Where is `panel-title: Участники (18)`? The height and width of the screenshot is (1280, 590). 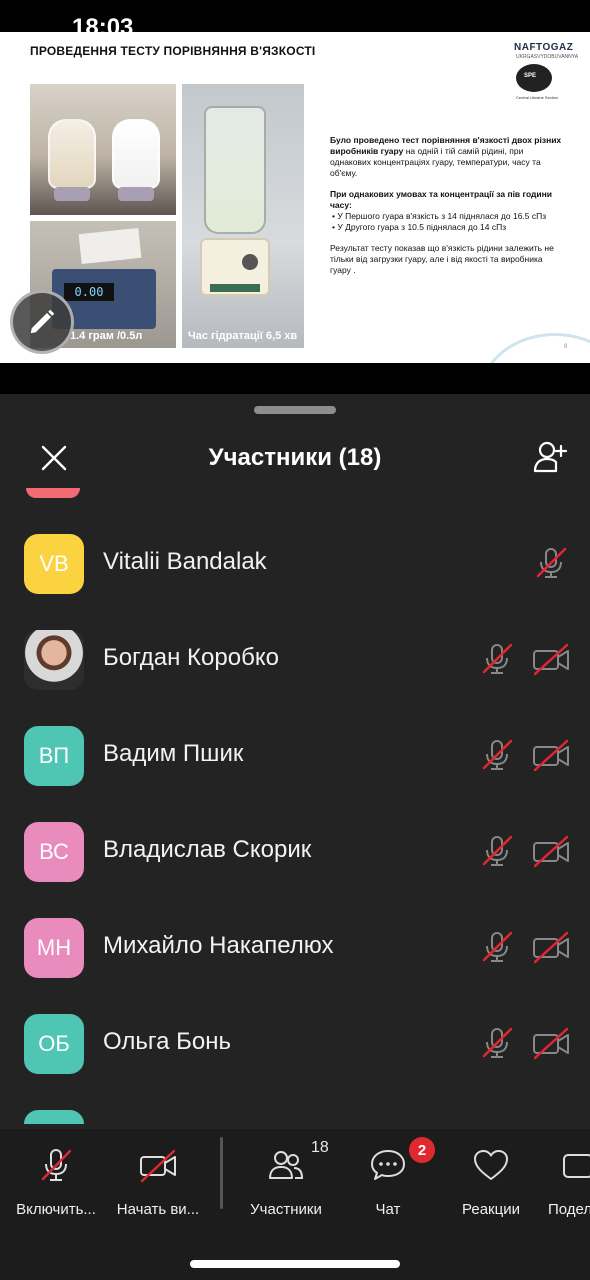 panel-title: Участники (18) is located at coordinates (295, 457).